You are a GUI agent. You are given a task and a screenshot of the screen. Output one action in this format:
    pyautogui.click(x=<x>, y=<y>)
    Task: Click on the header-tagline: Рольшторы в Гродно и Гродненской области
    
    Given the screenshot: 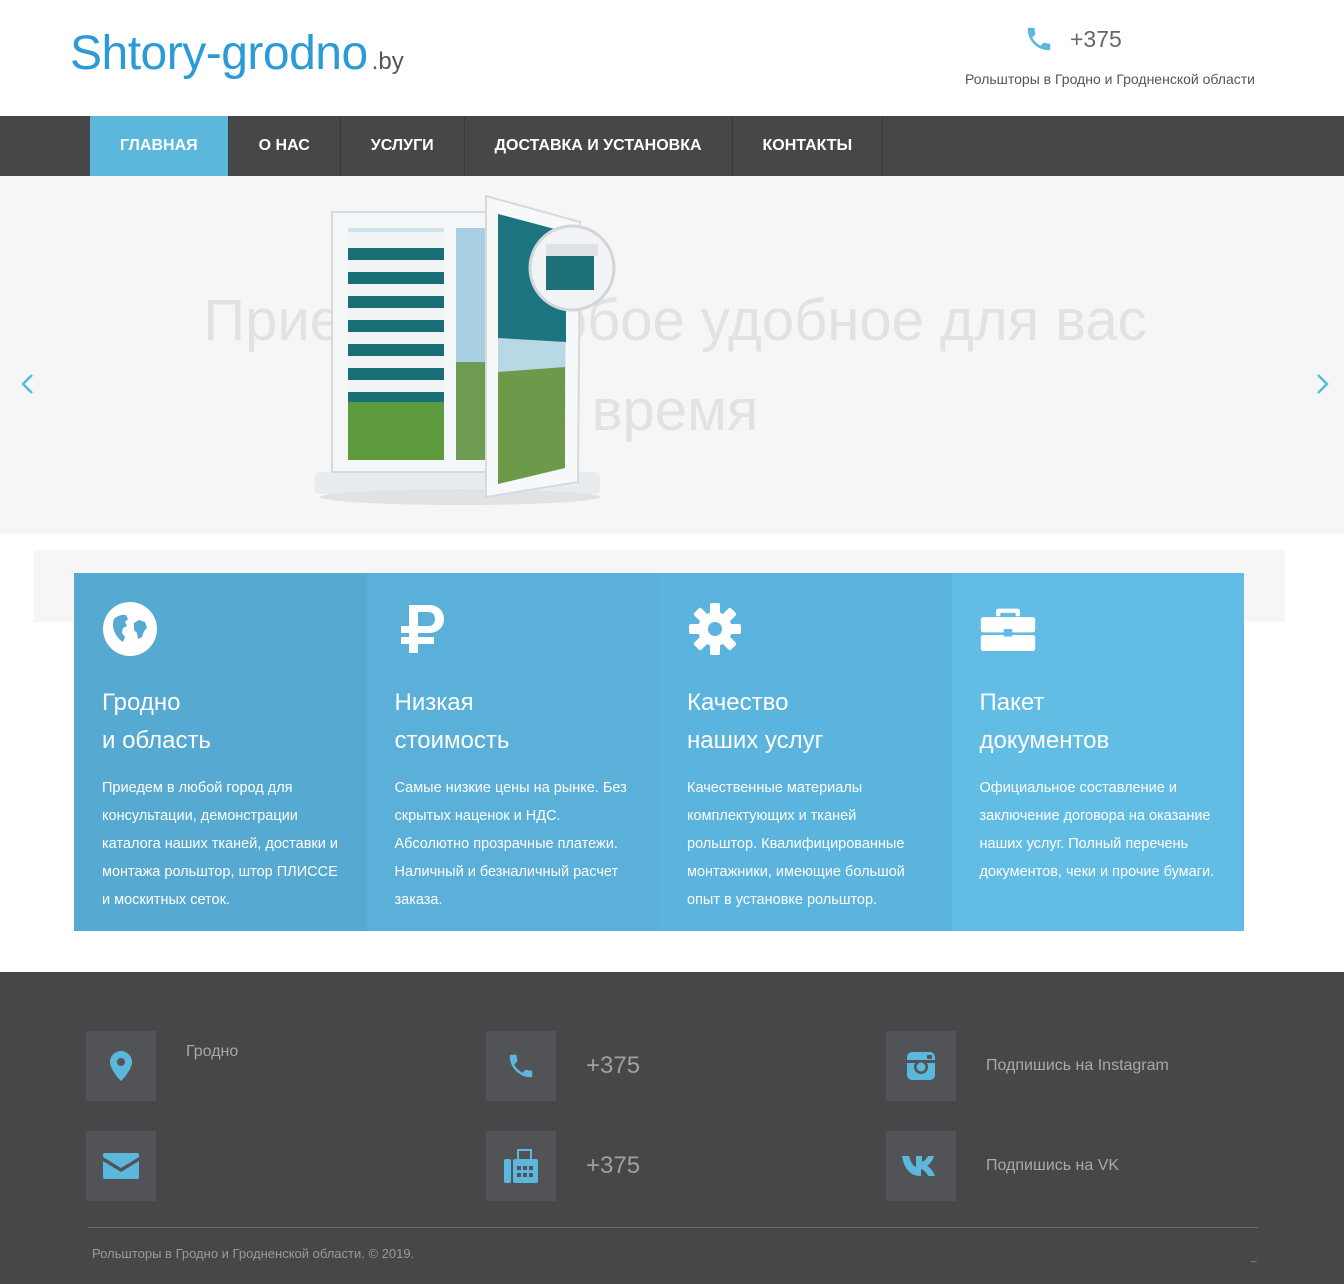 What is the action you would take?
    pyautogui.click(x=1110, y=79)
    